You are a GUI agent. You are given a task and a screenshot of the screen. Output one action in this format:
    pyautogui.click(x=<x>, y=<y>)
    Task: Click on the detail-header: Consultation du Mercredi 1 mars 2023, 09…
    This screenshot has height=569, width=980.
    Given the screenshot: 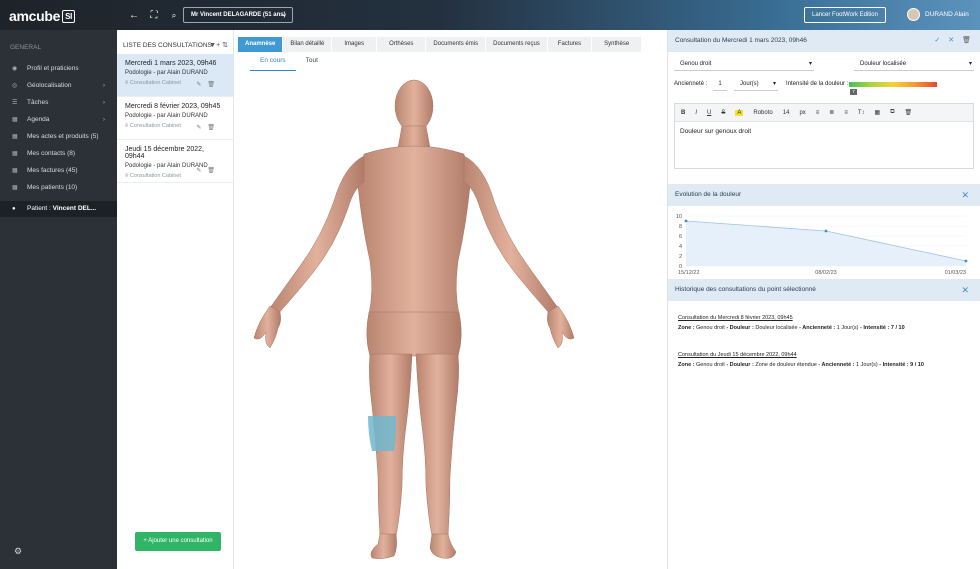 What is the action you would take?
    pyautogui.click(x=824, y=41)
    